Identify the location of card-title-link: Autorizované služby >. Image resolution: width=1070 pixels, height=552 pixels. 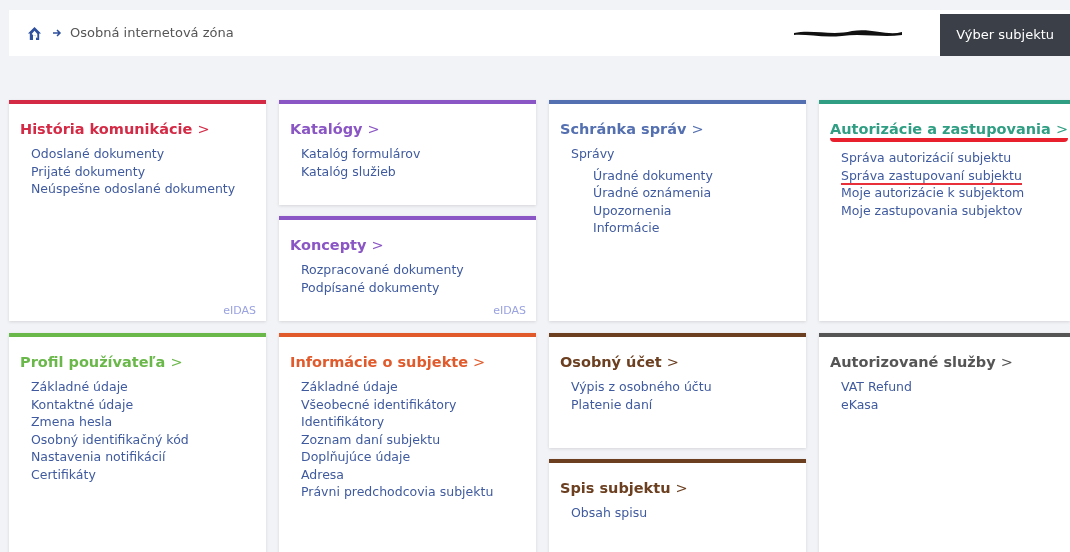
(921, 362).